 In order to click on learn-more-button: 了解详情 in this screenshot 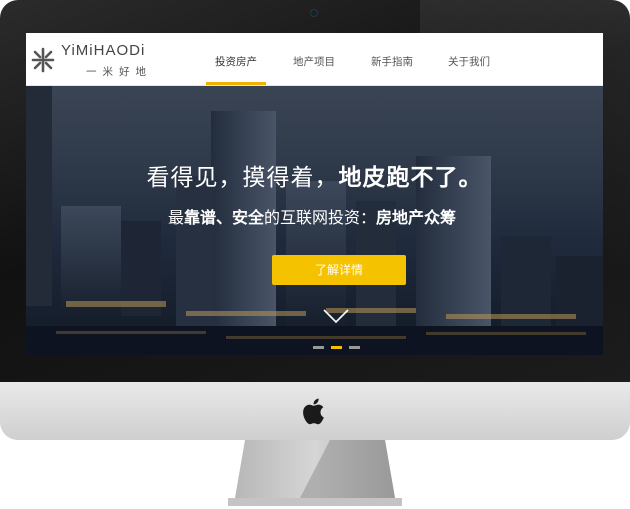, I will do `click(339, 270)`.